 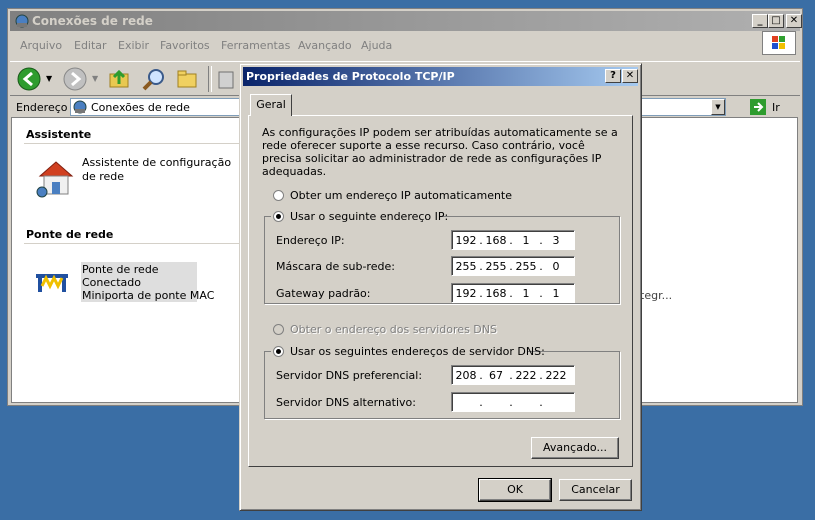 What do you see at coordinates (41, 45) in the screenshot?
I see `menu-arquivo: Arquivo` at bounding box center [41, 45].